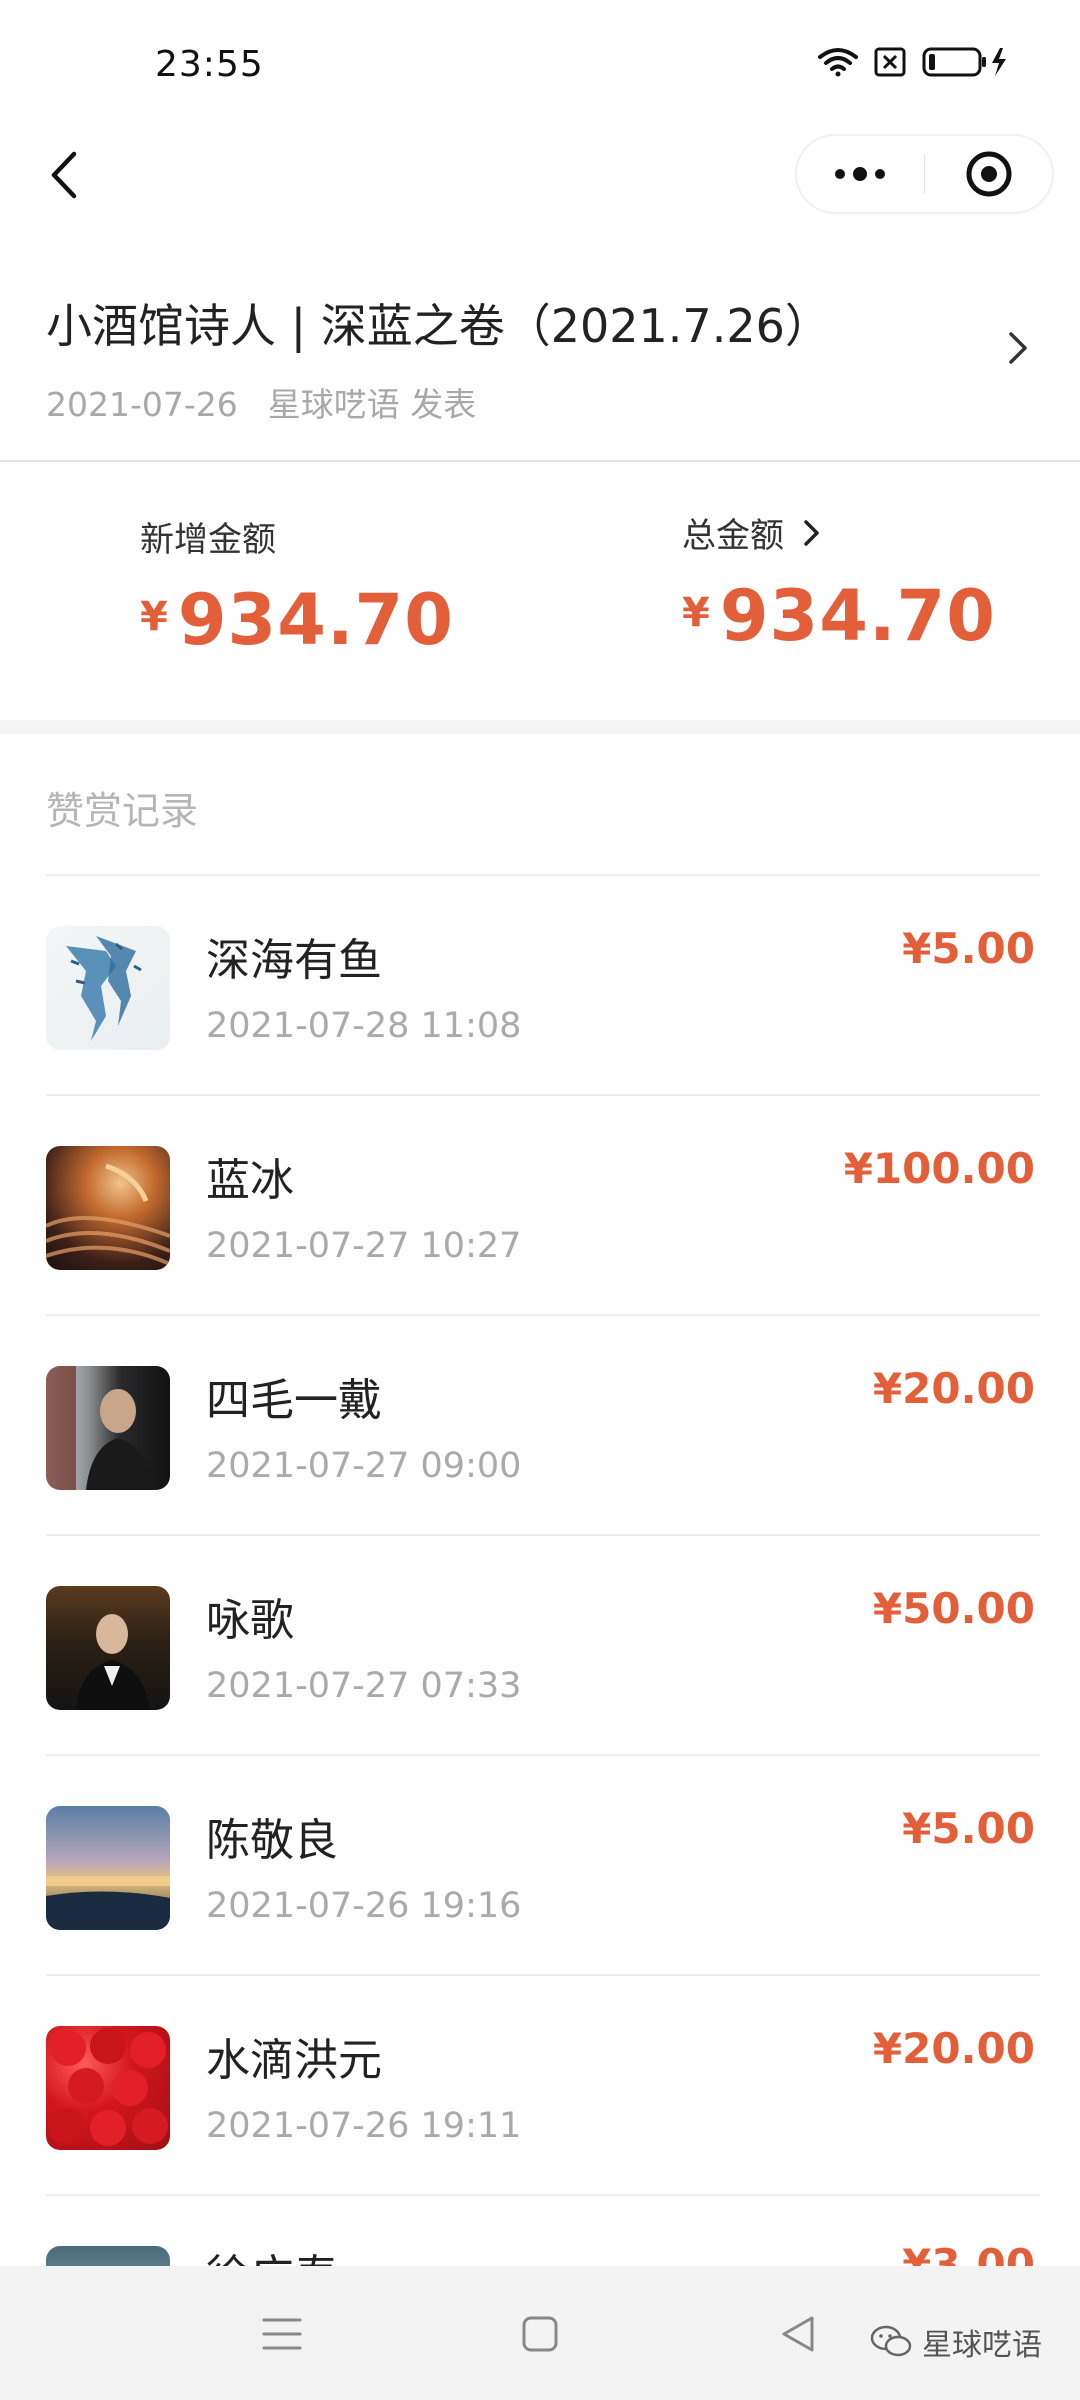  What do you see at coordinates (540, 1206) in the screenshot?
I see `list-item: 蓝冰 2021-07-27 10:27 ¥100.00` at bounding box center [540, 1206].